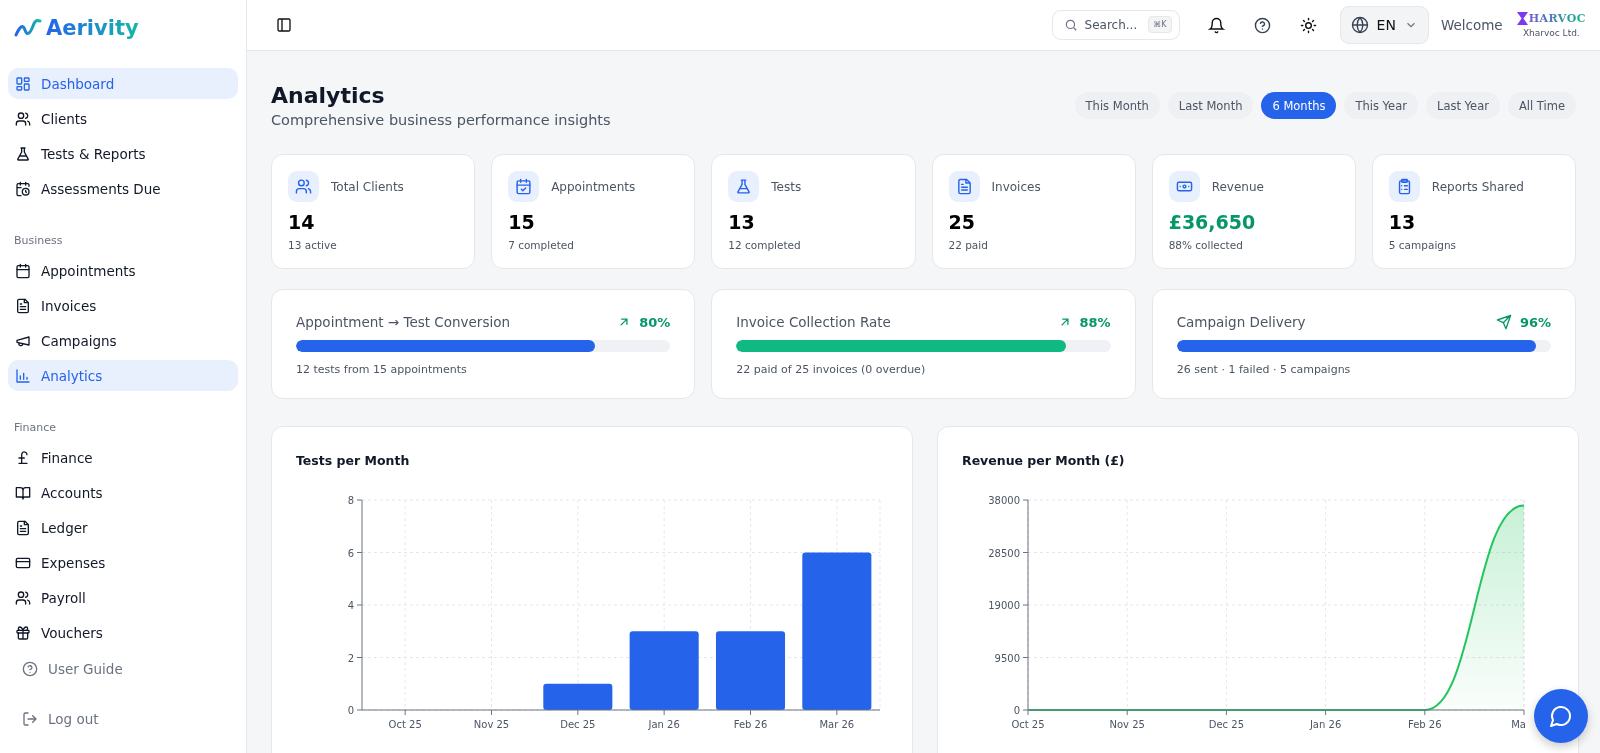  Describe the element at coordinates (123, 270) in the screenshot. I see `sidebar-item: Appointments` at that location.